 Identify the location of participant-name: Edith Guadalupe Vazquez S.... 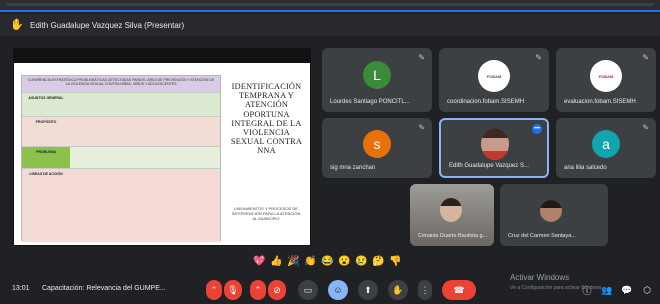
(489, 166).